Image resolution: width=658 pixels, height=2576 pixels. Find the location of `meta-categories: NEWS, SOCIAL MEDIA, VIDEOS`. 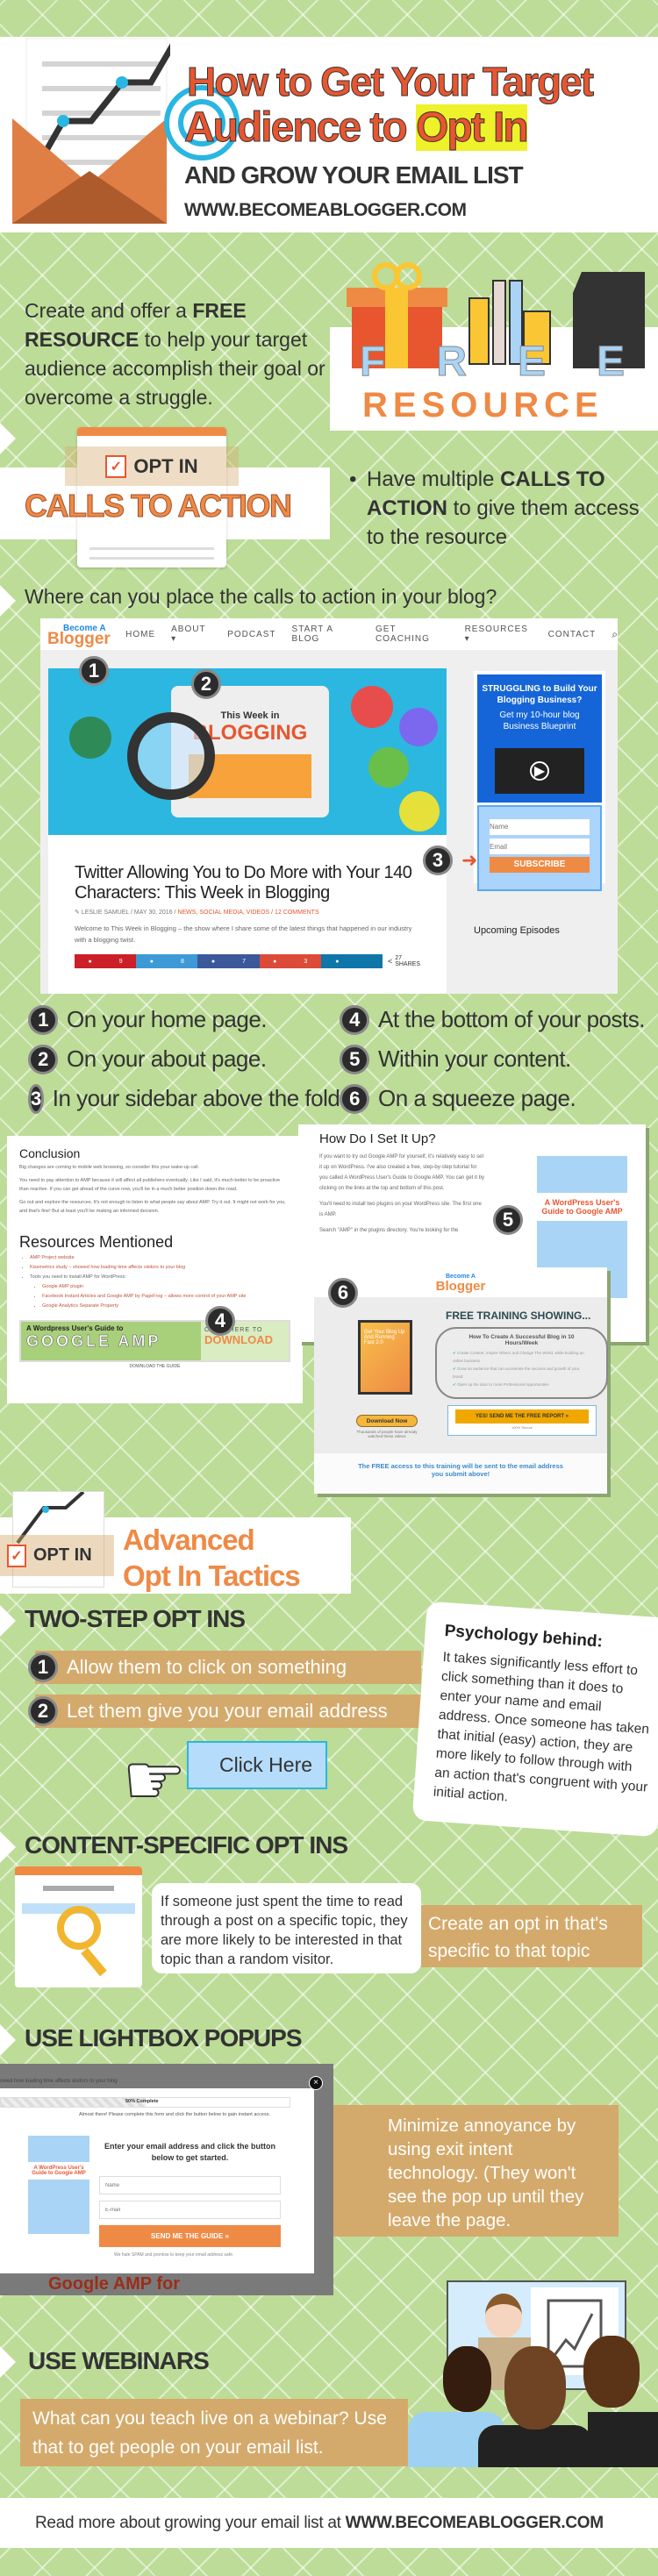

meta-categories: NEWS, SOCIAL MEDIA, VIDEOS is located at coordinates (223, 913).